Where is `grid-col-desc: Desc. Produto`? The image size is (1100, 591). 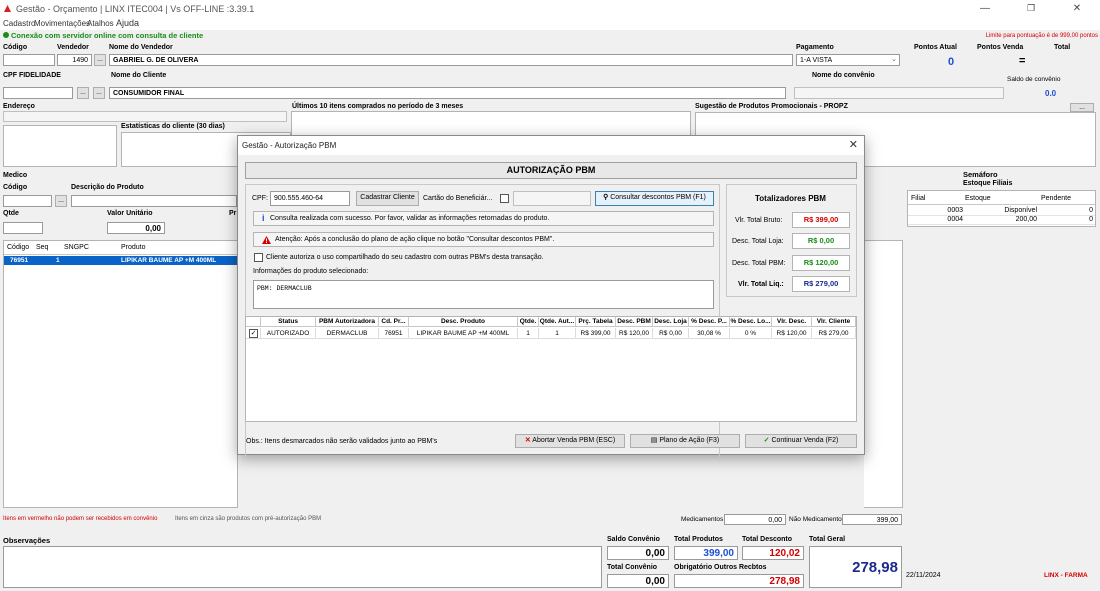
grid-col-desc: Desc. Produto is located at coordinates (463, 322).